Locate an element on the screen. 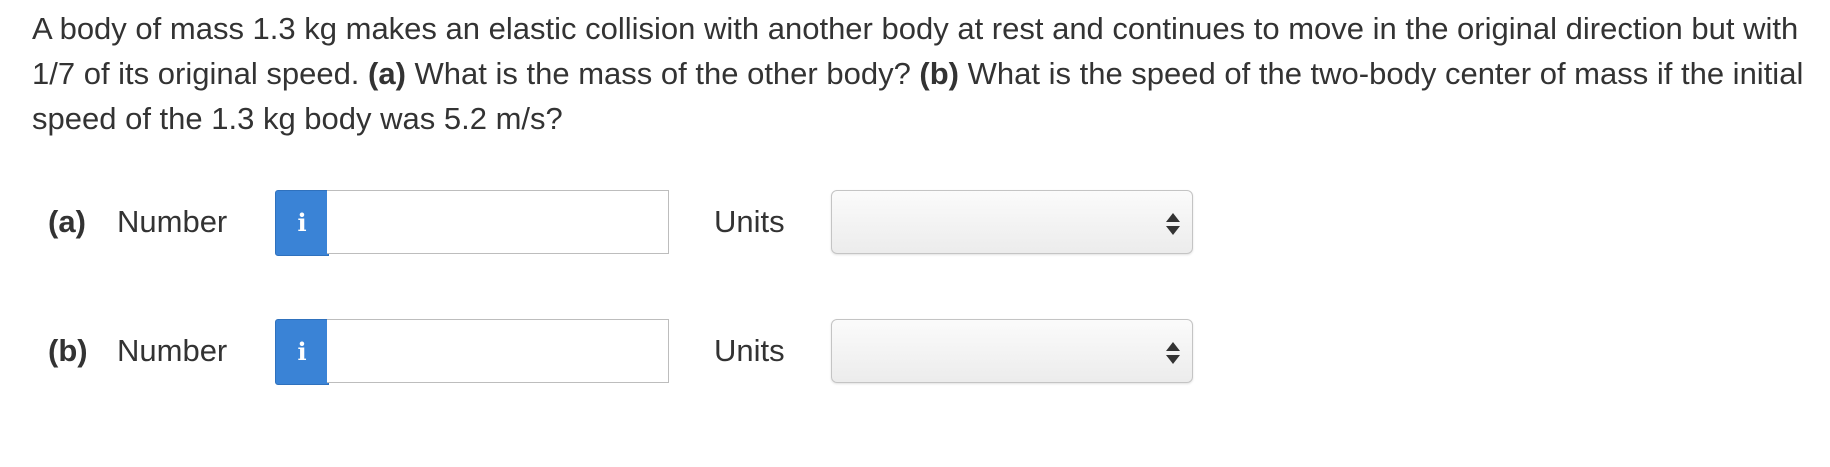  answer-row-b: (b) Number i Units is located at coordinates (650, 352).